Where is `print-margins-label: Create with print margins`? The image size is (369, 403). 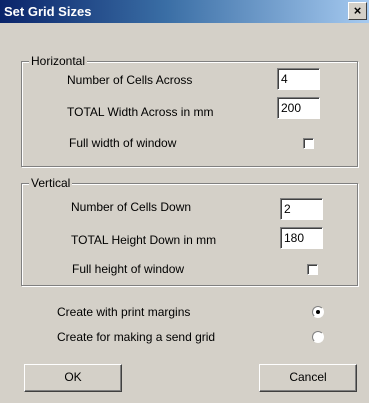 print-margins-label: Create with print margins is located at coordinates (124, 312).